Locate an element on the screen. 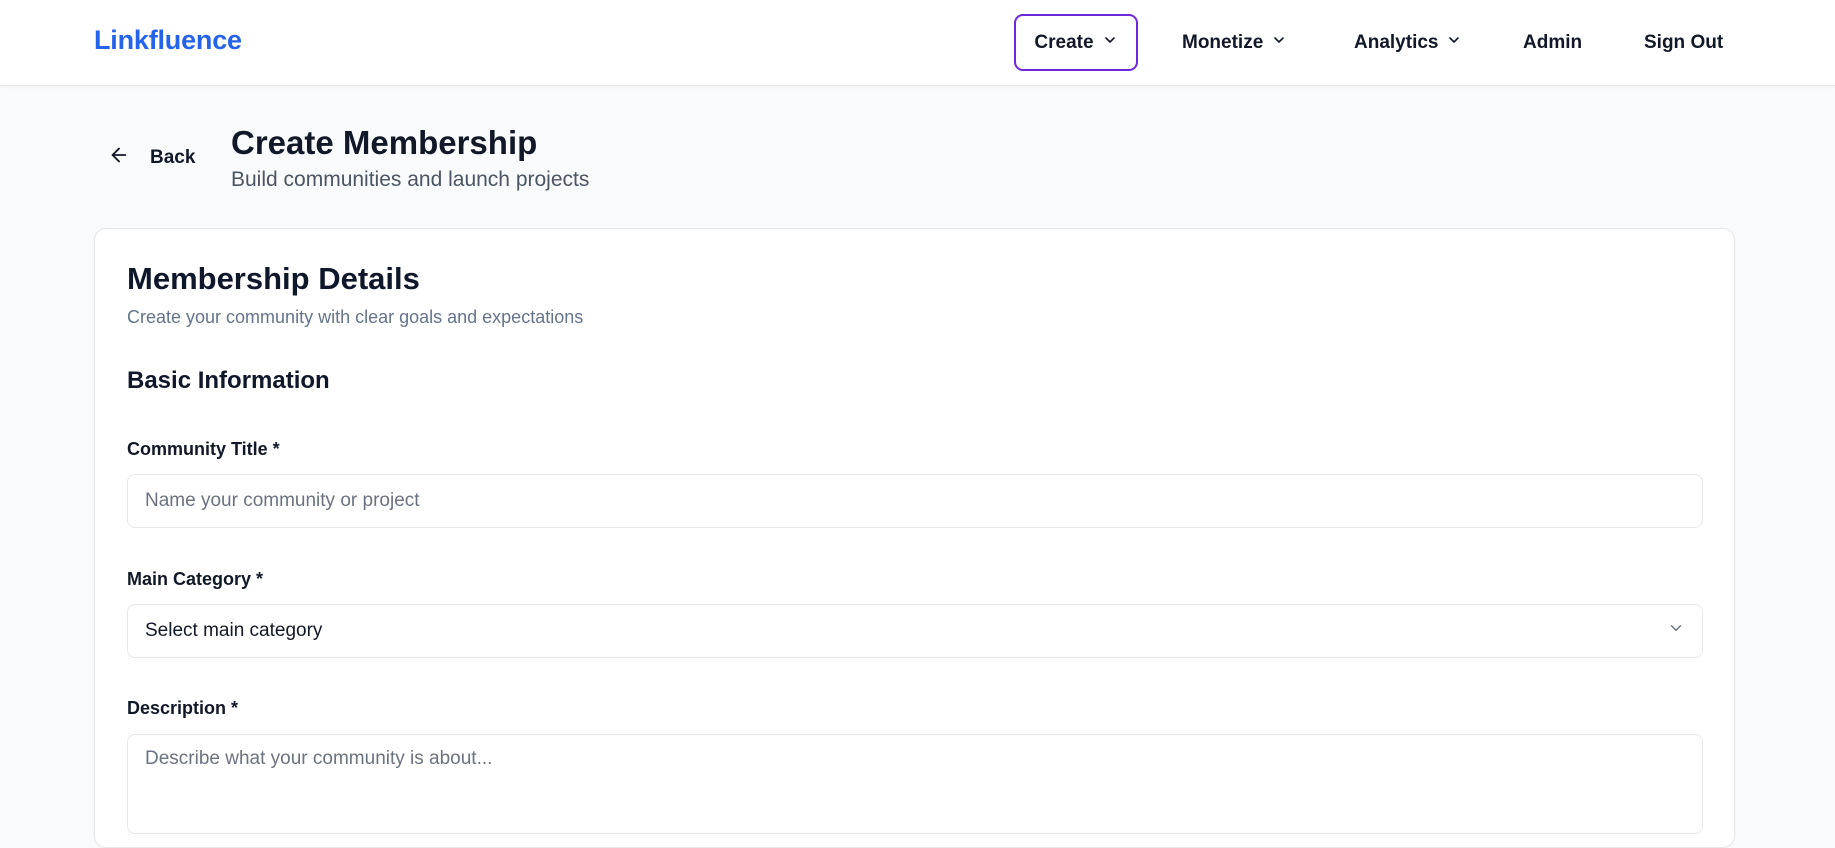 The width and height of the screenshot is (1835, 848). main-category-label: Main Category * is located at coordinates (195, 579).